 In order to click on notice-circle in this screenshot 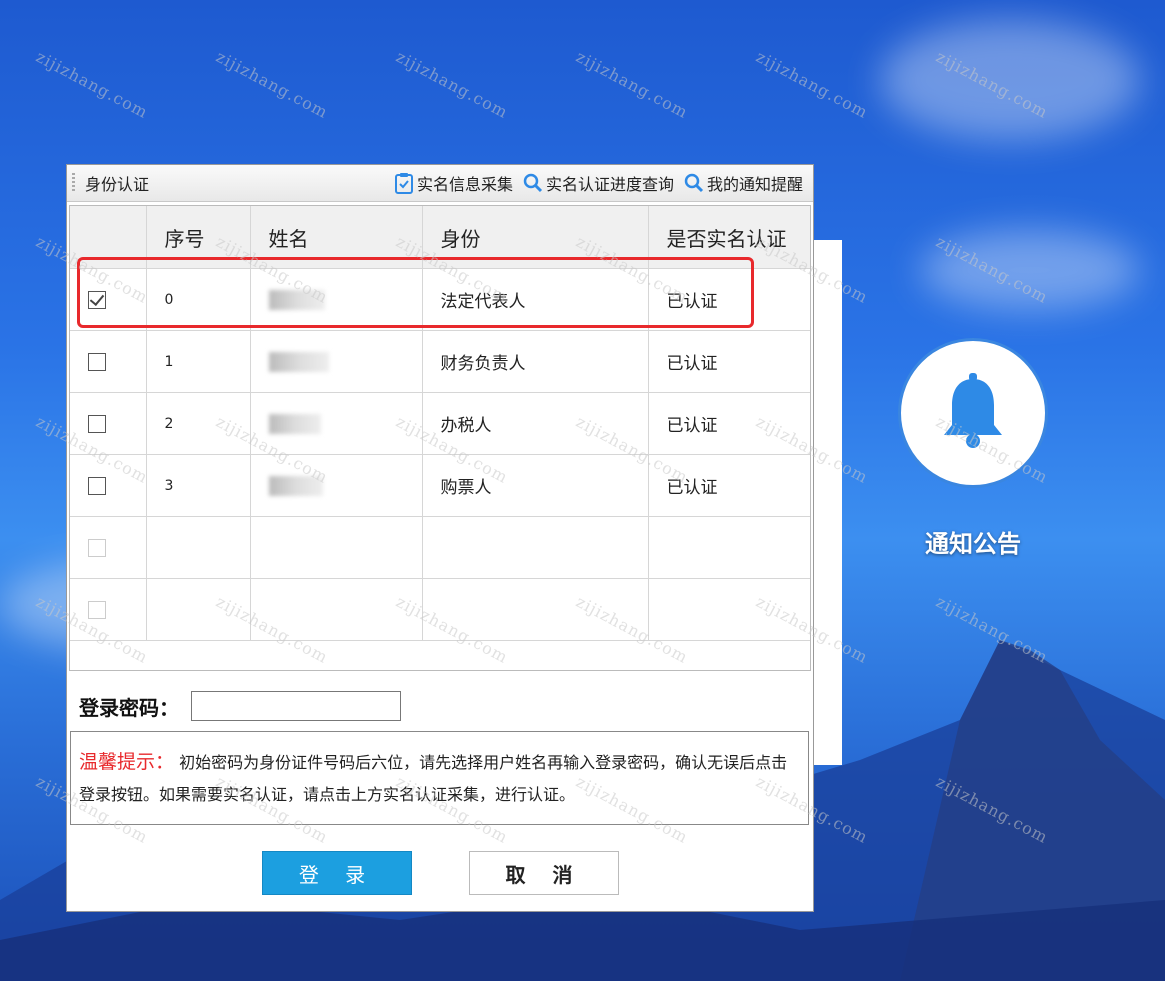, I will do `click(973, 413)`.